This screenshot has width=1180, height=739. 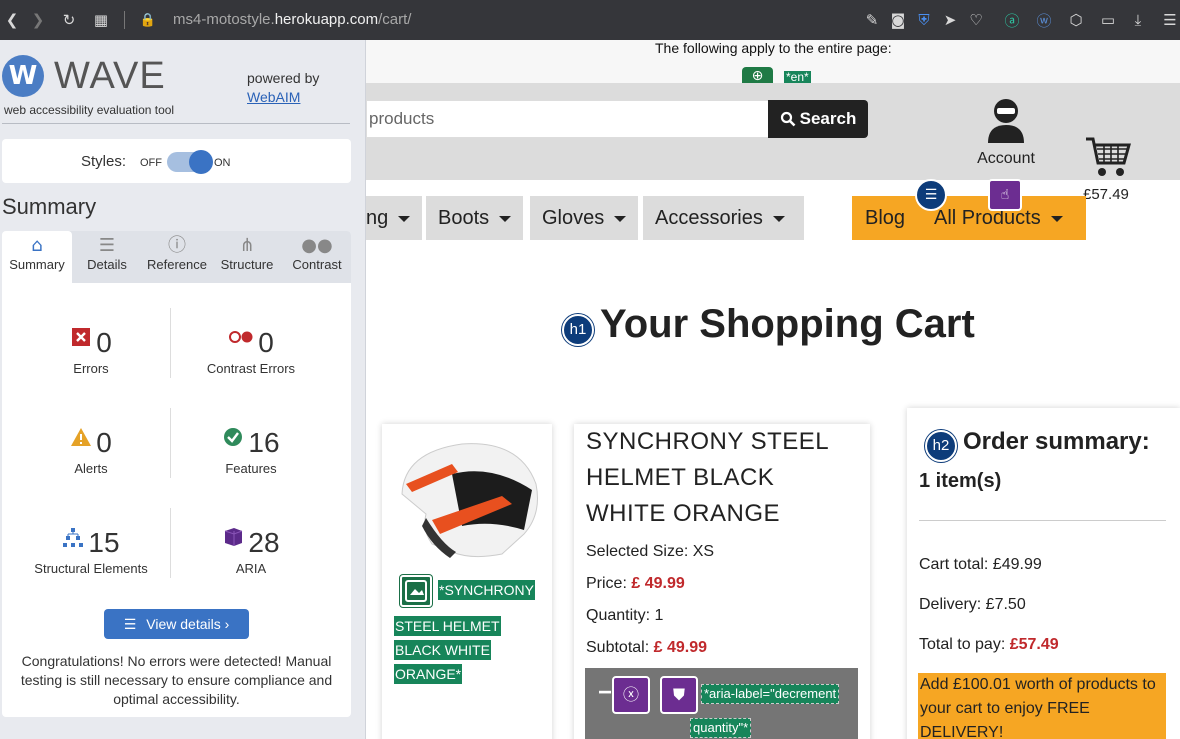 I want to click on toolbar-divider, so click(x=124, y=20).